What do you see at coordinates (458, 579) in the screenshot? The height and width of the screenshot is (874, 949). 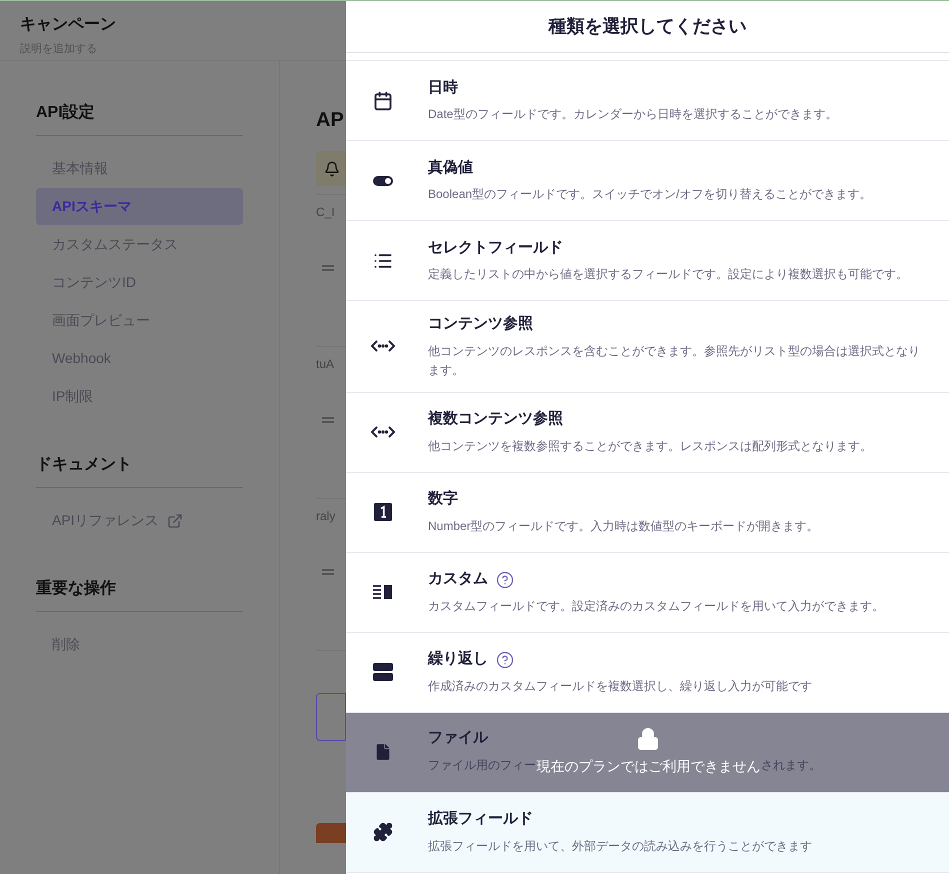 I see `option-title: カスタム` at bounding box center [458, 579].